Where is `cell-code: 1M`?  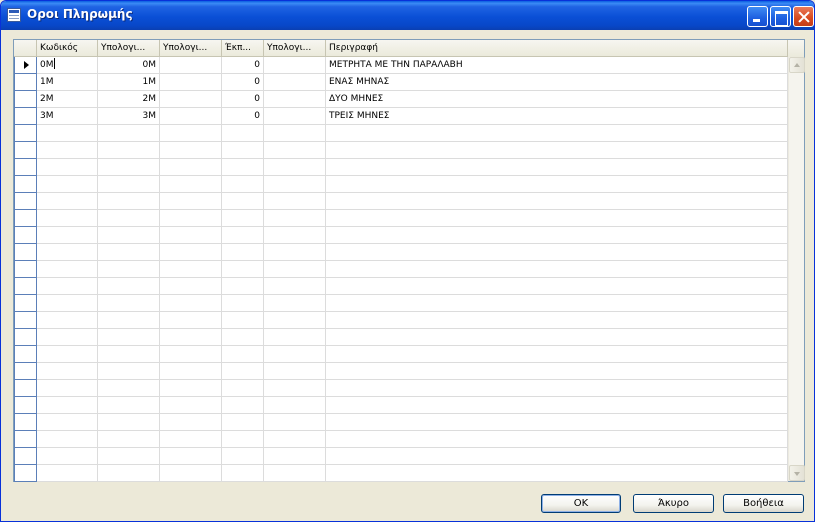
cell-code: 1M is located at coordinates (67, 82).